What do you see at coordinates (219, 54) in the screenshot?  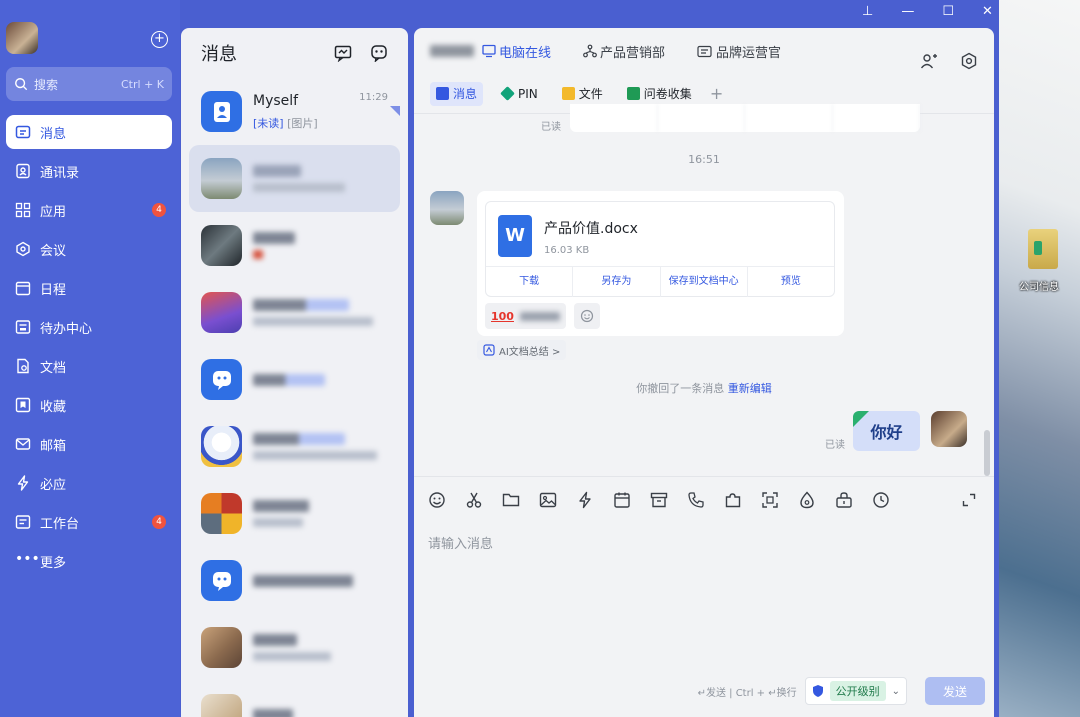 I see `list-title: 消息` at bounding box center [219, 54].